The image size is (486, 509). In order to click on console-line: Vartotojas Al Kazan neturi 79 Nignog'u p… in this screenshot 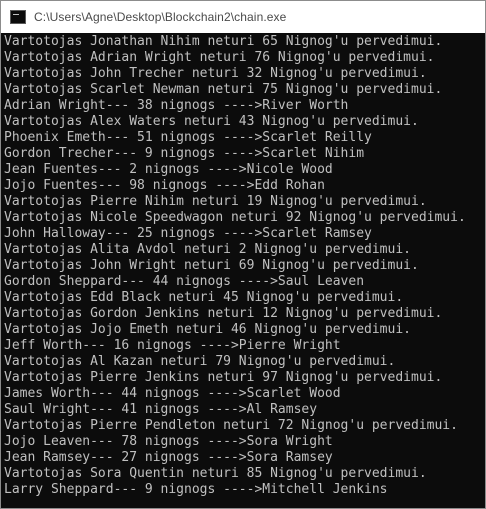, I will do `click(200, 361)`.